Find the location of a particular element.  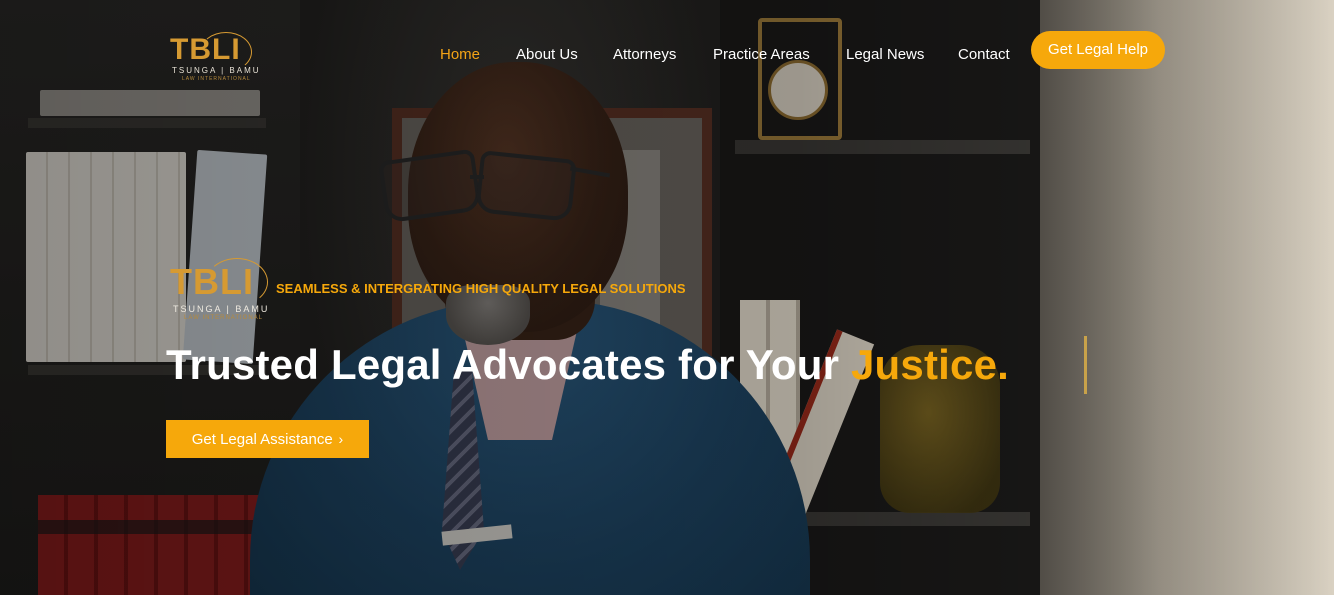

site-logo: TBLI TSUNGA | BAMU LAW INTERNATIONAL is located at coordinates (214, 58).